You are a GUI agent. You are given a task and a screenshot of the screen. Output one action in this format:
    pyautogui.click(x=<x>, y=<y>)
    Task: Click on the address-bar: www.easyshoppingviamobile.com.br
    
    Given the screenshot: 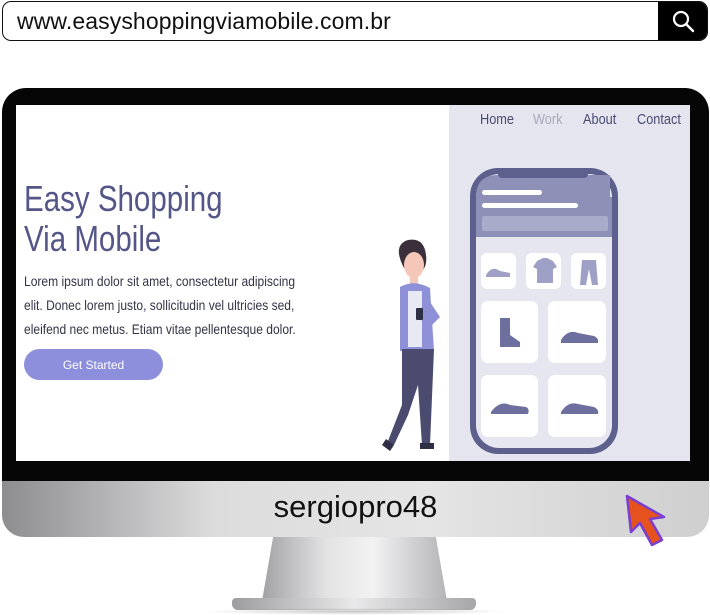 What is the action you would take?
    pyautogui.click(x=355, y=21)
    